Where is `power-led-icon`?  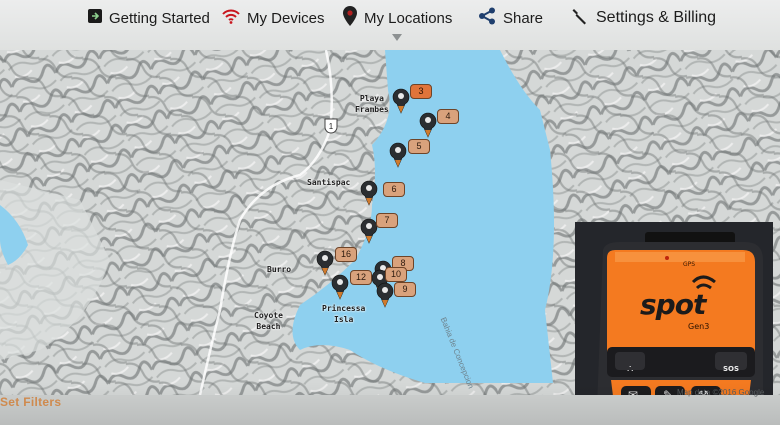 power-led-icon is located at coordinates (667, 258).